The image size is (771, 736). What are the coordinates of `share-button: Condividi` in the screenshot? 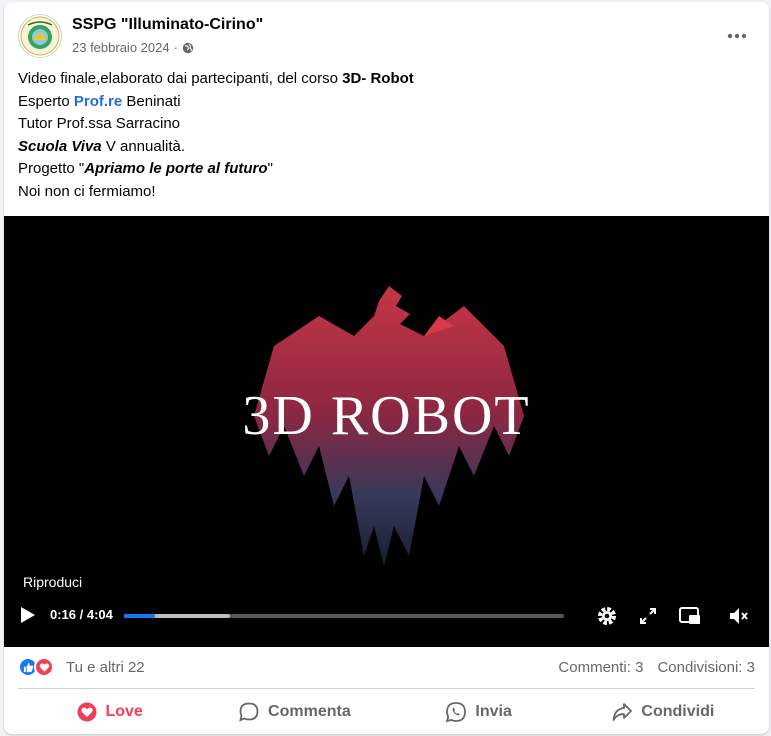 It's located at (663, 712).